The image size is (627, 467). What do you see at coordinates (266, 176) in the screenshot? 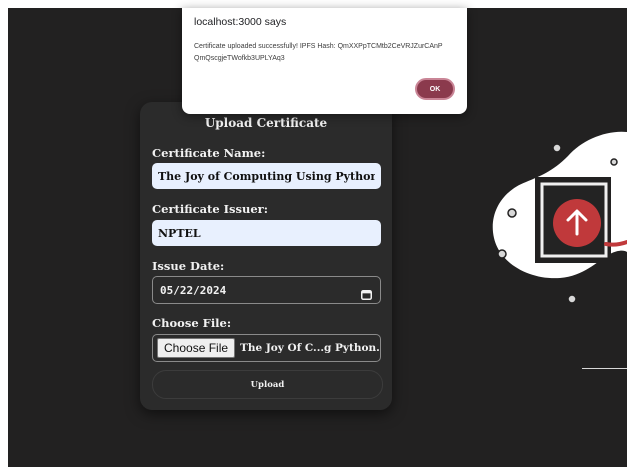
I see `certificate-name-input` at bounding box center [266, 176].